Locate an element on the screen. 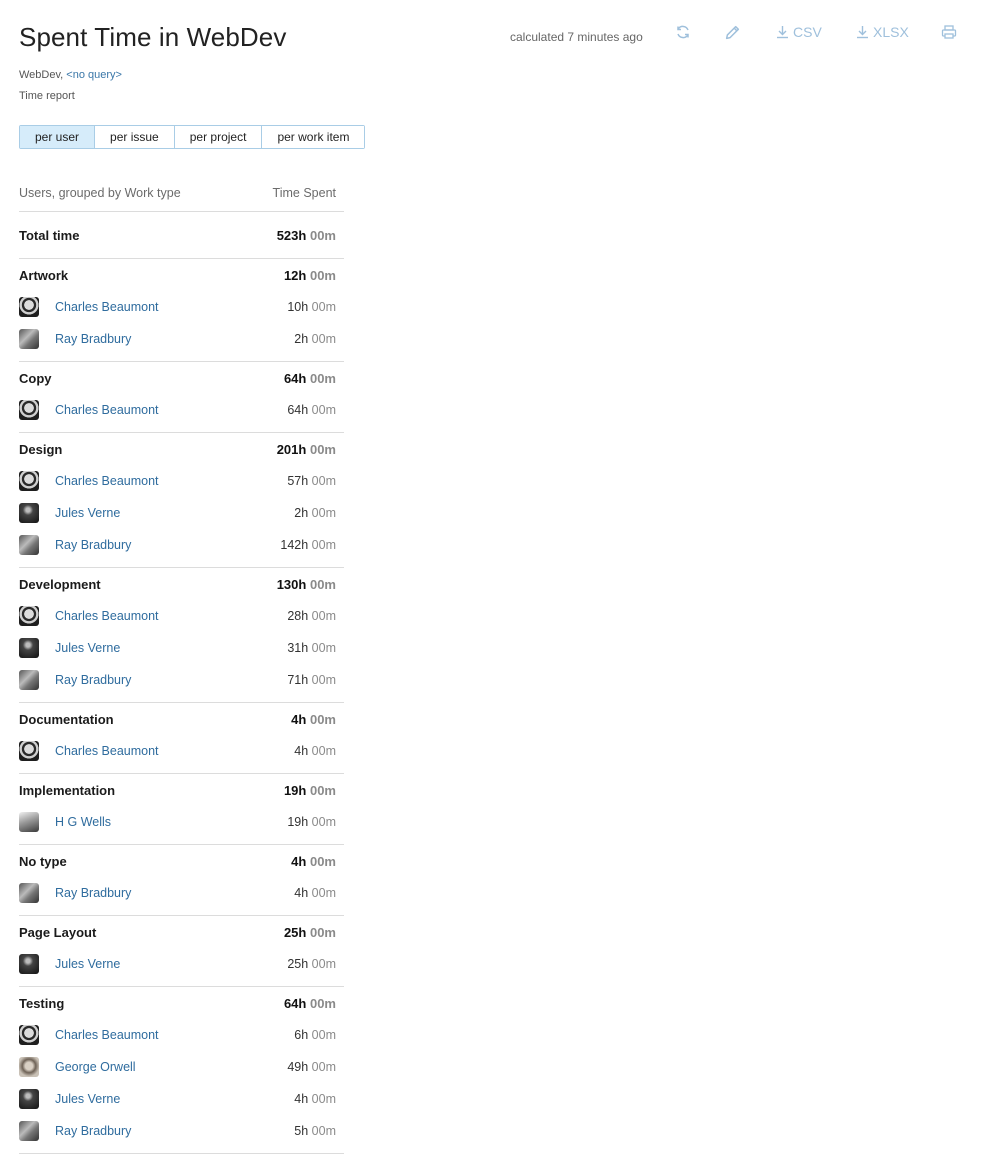 The width and height of the screenshot is (989, 1164). user-hours: 71h is located at coordinates (298, 680).